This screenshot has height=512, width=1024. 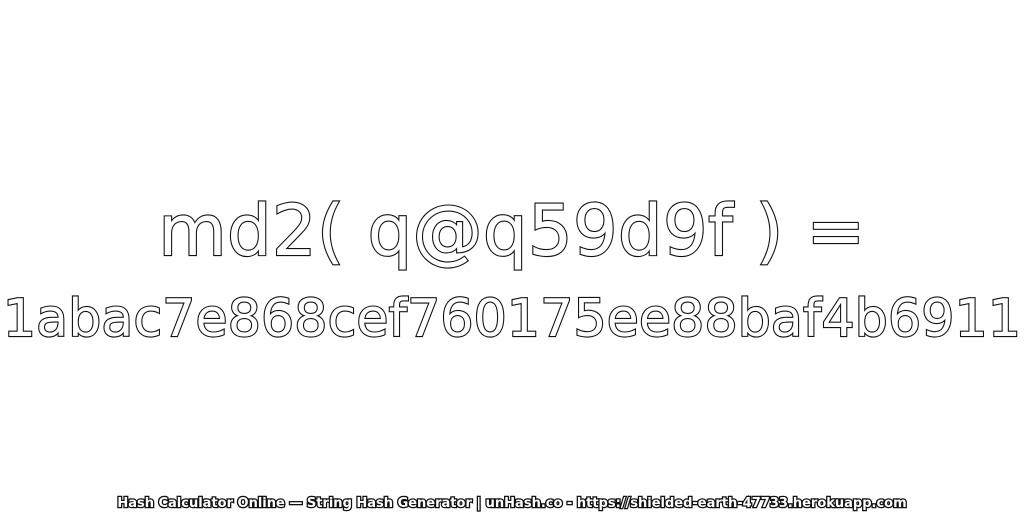 What do you see at coordinates (511, 231) in the screenshot?
I see `hash-expression: md2( q@q59d9f ) =` at bounding box center [511, 231].